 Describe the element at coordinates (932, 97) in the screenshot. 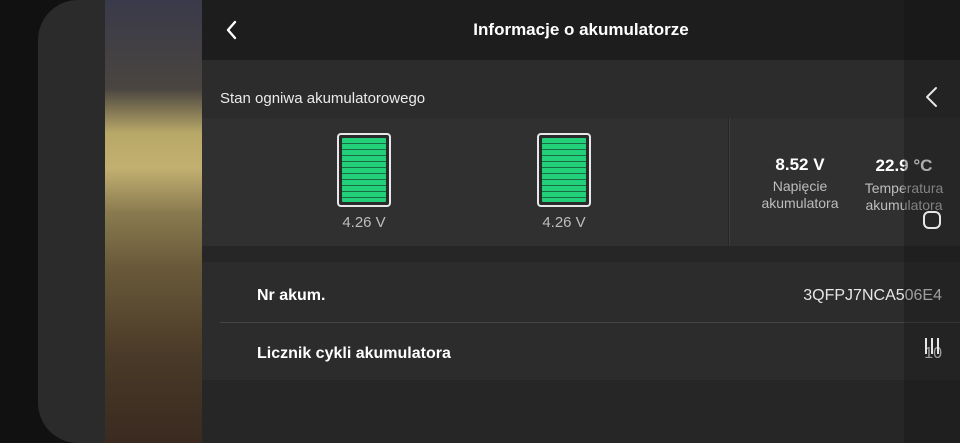

I see `back-icon` at that location.